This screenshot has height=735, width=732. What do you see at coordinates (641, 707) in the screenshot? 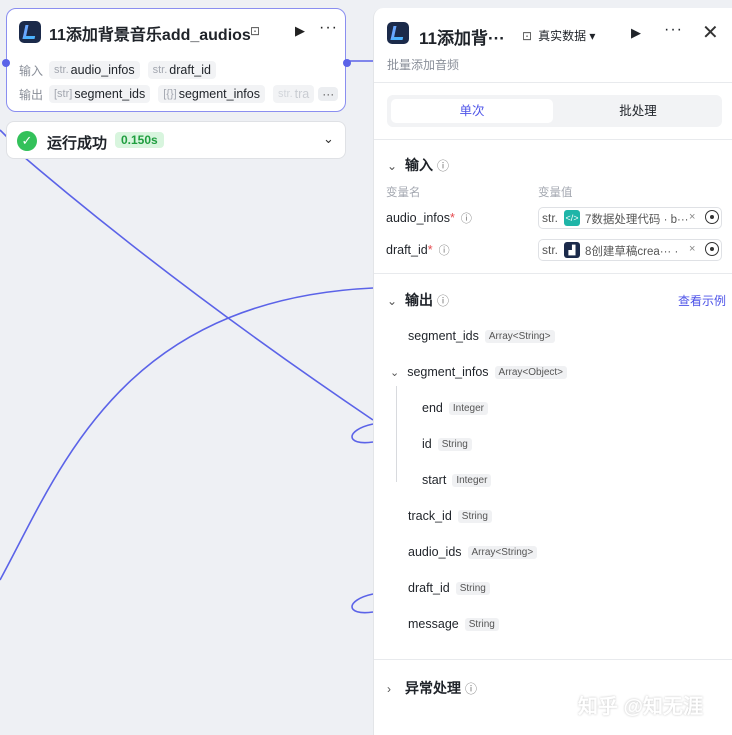
I see `watermark: 知乎 @知无涯` at bounding box center [641, 707].